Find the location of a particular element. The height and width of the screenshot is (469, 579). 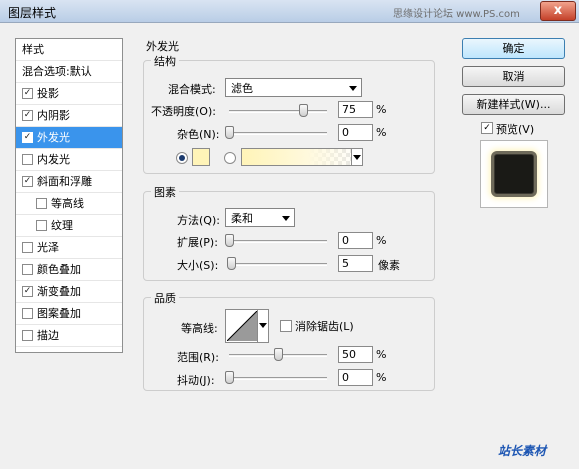

window-title: 图层样式 is located at coordinates (32, 13).